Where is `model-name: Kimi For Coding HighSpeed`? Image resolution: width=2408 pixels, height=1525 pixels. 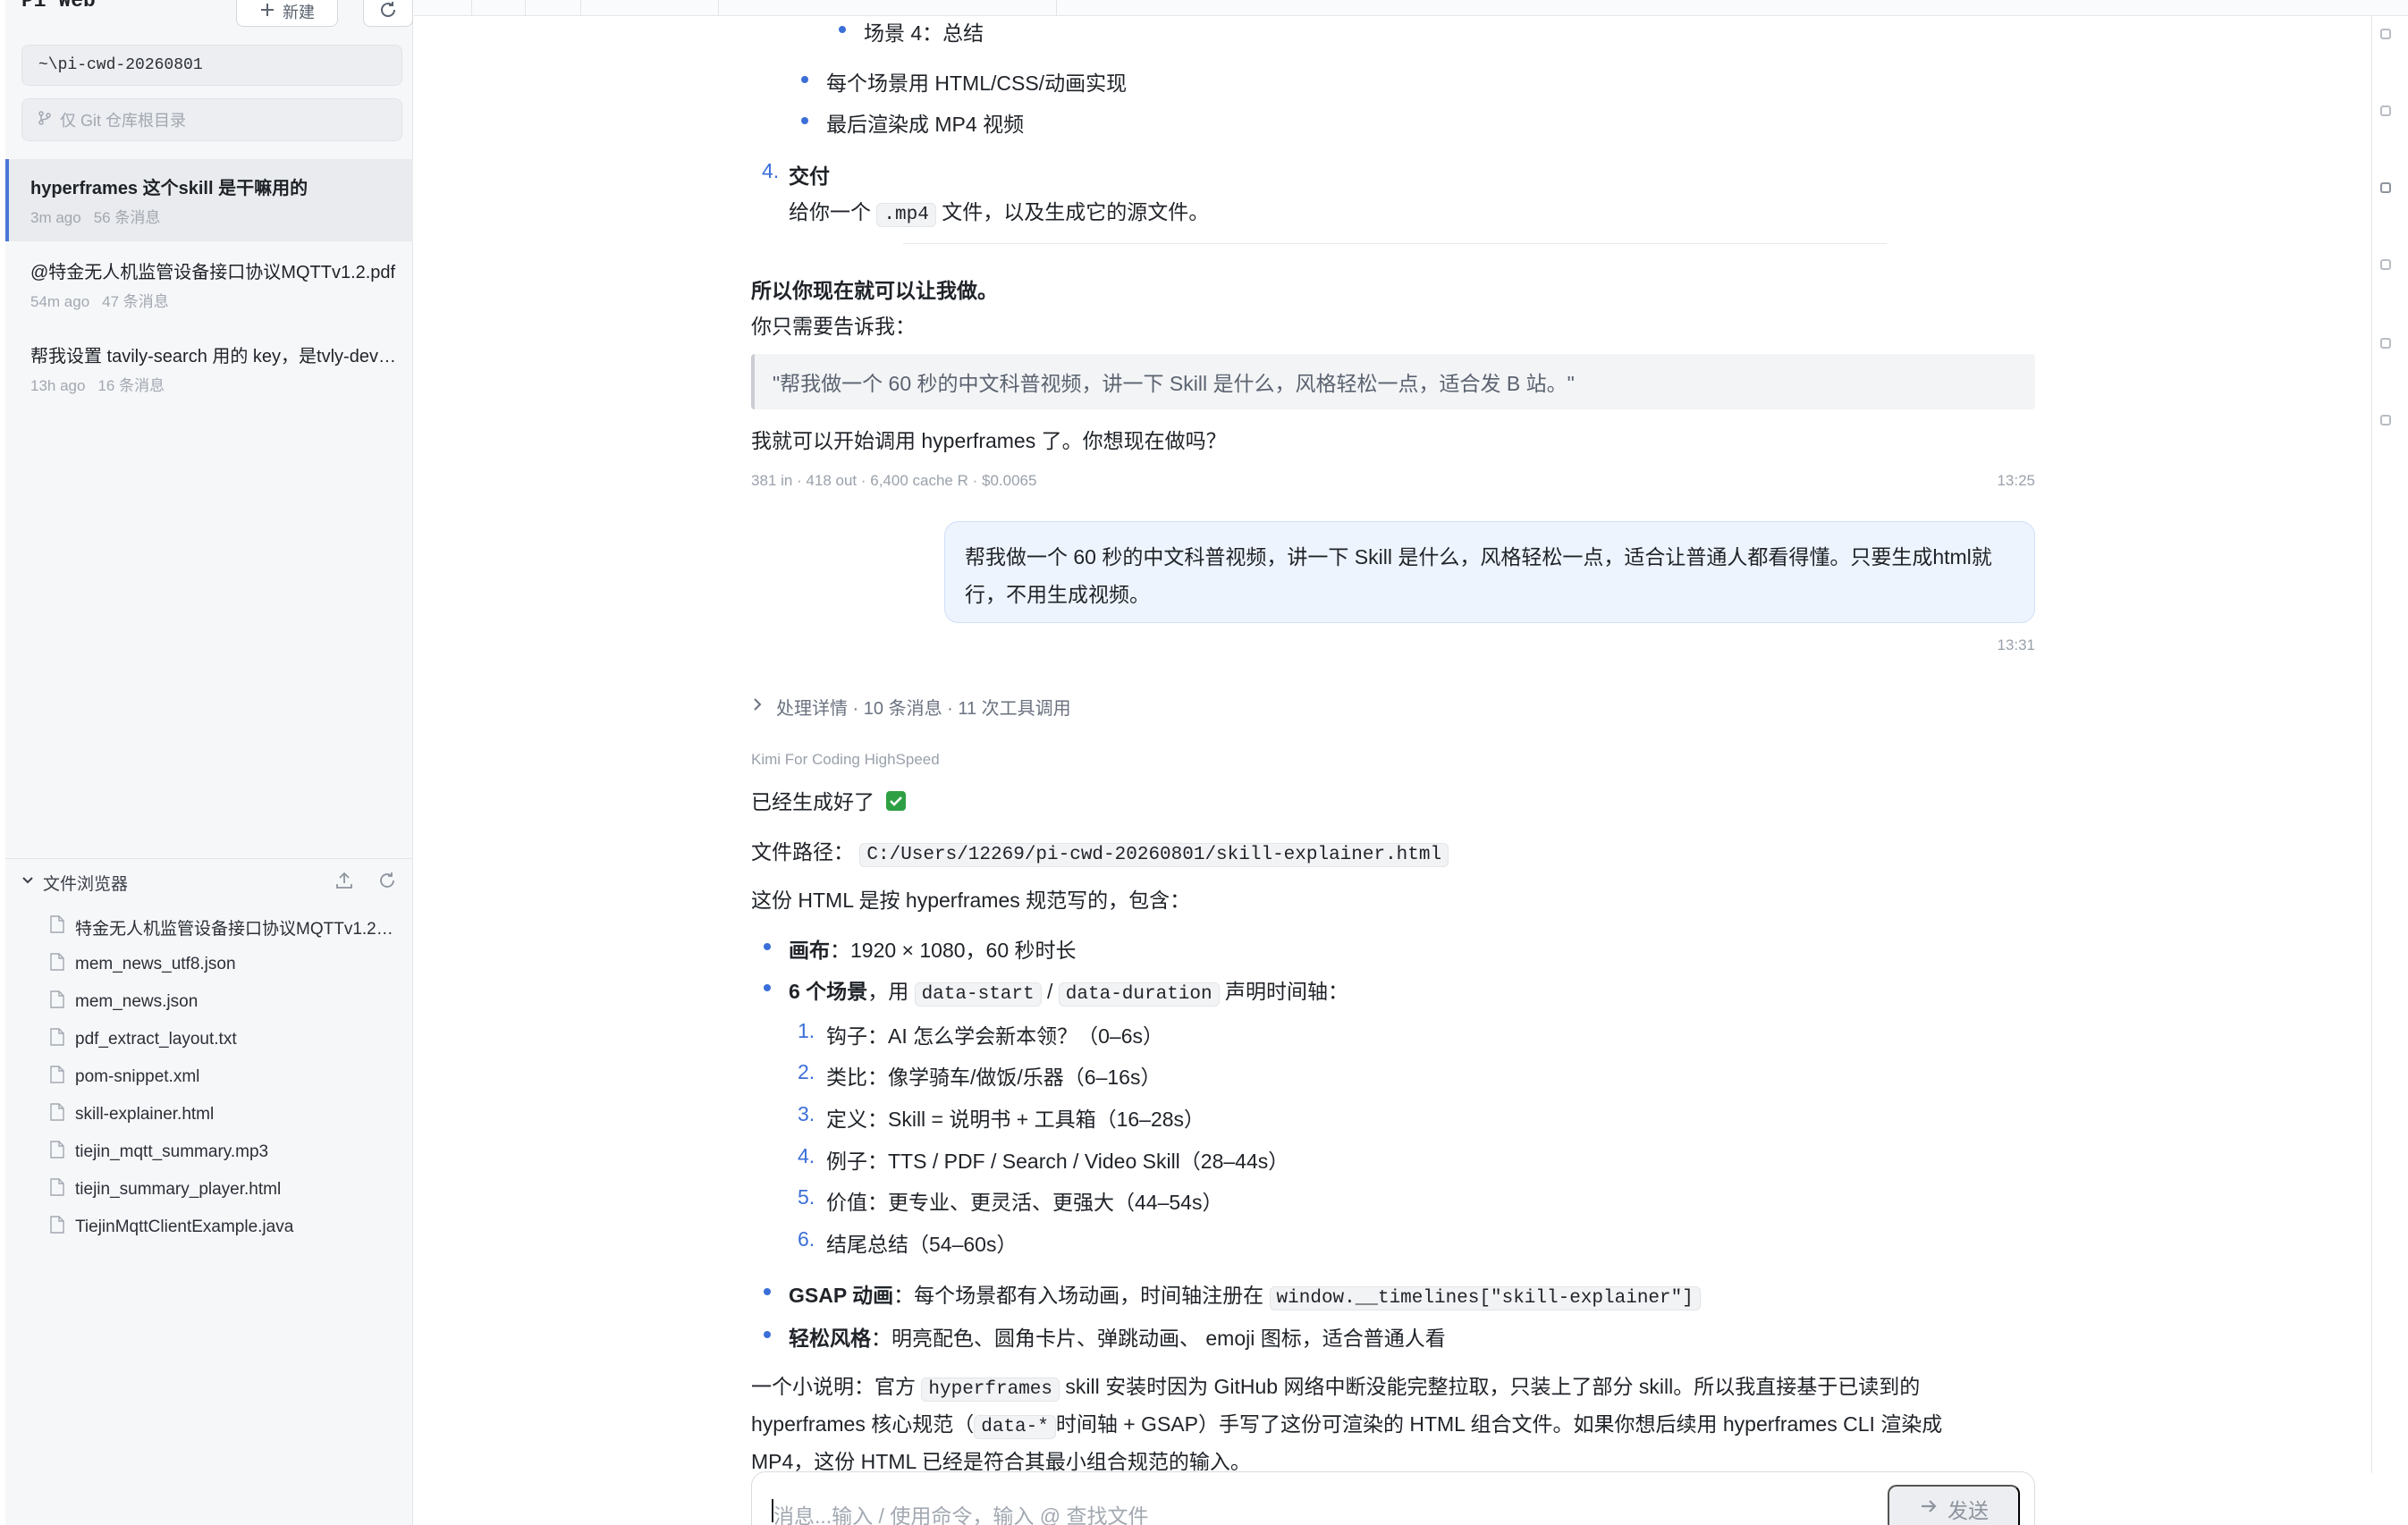
model-name: Kimi For Coding HighSpeed is located at coordinates (845, 759).